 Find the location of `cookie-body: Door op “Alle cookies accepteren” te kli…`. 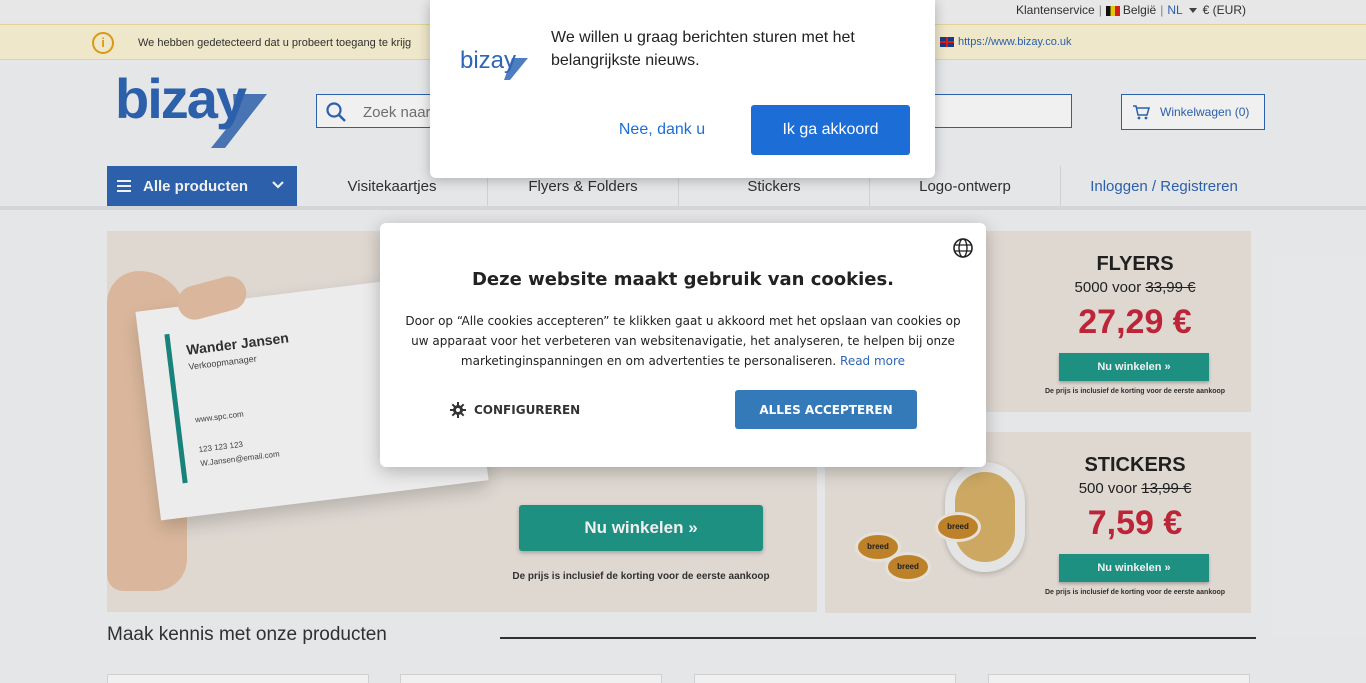

cookie-body: Door op “Alle cookies accepteren” te kli… is located at coordinates (683, 341).